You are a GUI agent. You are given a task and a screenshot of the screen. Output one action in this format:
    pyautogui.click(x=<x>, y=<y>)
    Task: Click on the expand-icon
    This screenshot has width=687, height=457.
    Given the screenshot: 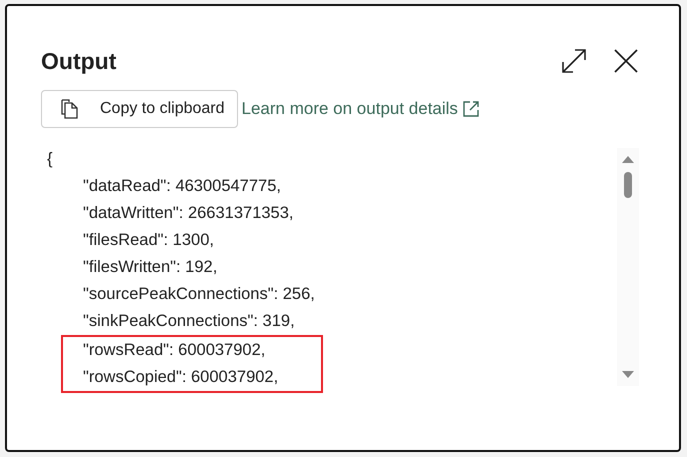 What is the action you would take?
    pyautogui.click(x=574, y=61)
    